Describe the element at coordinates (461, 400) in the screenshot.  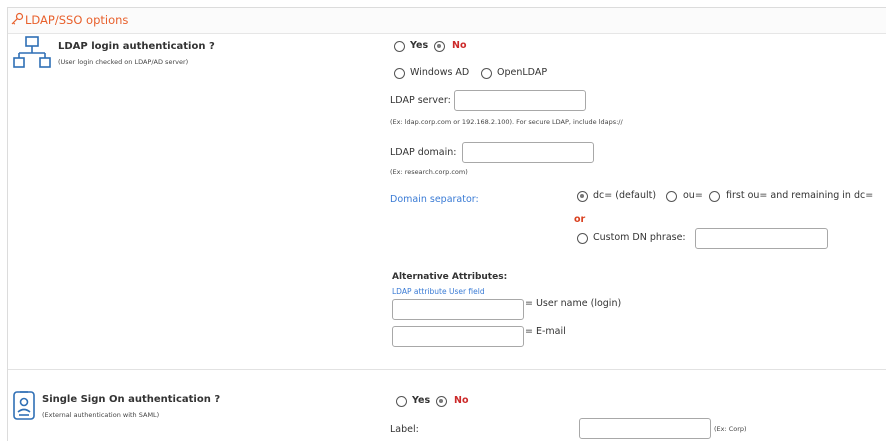
I see `sso-no-label: No` at that location.